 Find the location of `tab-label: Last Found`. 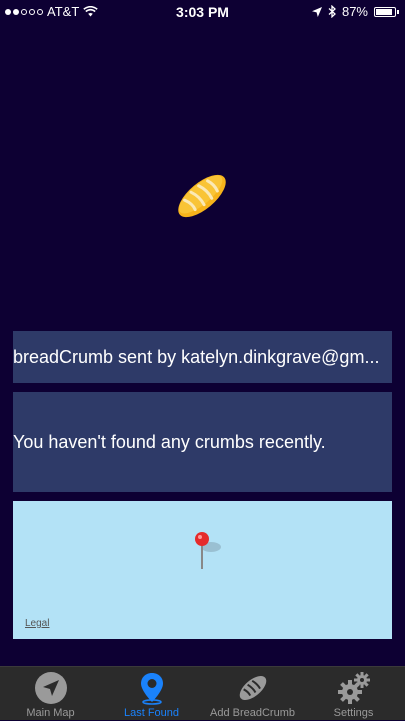

tab-label: Last Found is located at coordinates (151, 713).